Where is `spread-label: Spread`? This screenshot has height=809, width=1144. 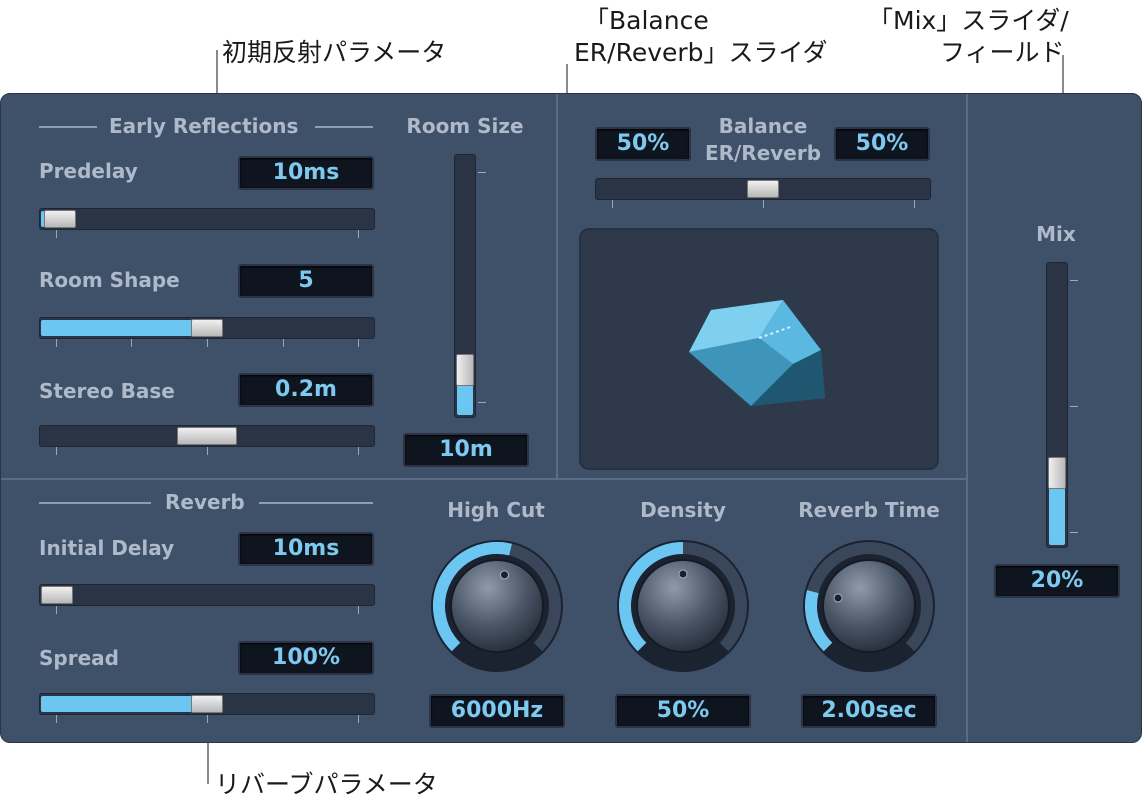 spread-label: Spread is located at coordinates (79, 658).